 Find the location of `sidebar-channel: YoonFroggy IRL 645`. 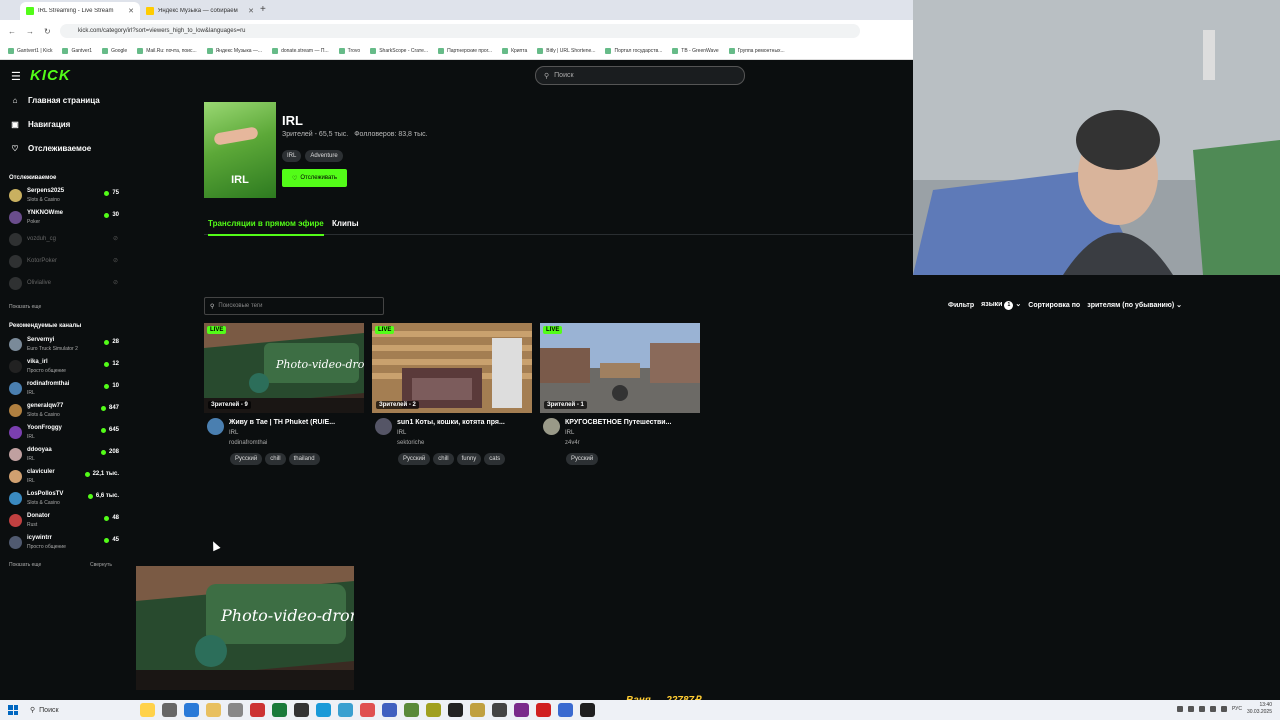

sidebar-channel: YoonFroggy IRL 645 is located at coordinates (65, 433).